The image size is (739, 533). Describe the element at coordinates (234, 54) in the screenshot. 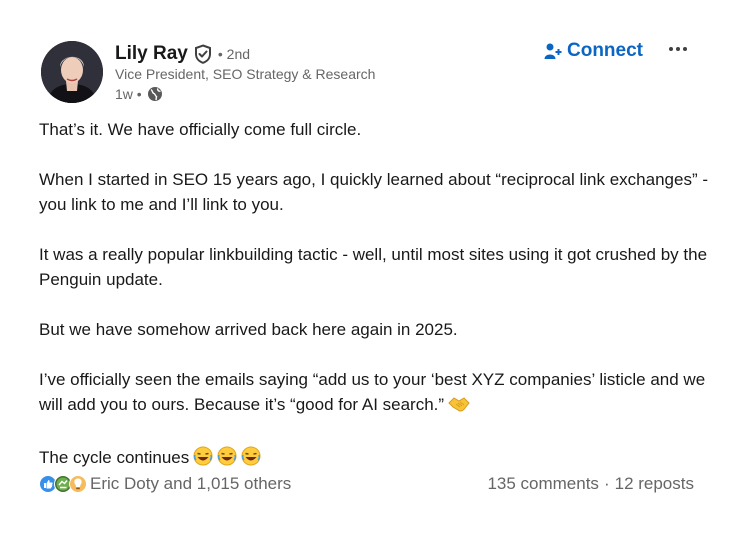

I see `connection-degree: • 2nd` at that location.